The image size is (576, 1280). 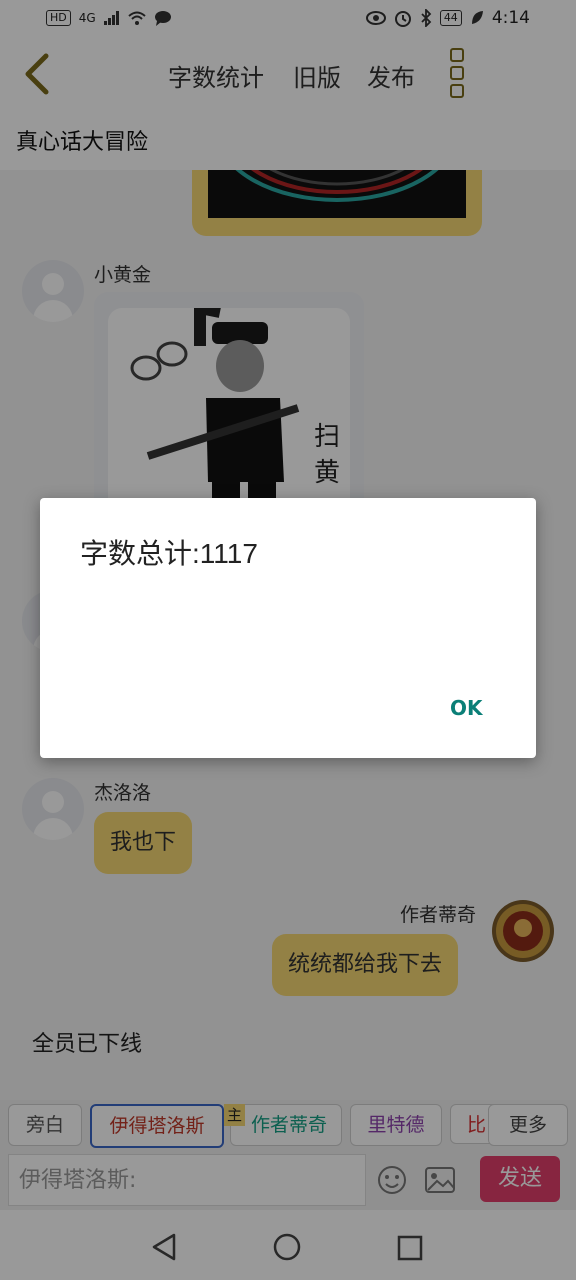 I want to click on dialog-ok-button: OK, so click(x=466, y=708).